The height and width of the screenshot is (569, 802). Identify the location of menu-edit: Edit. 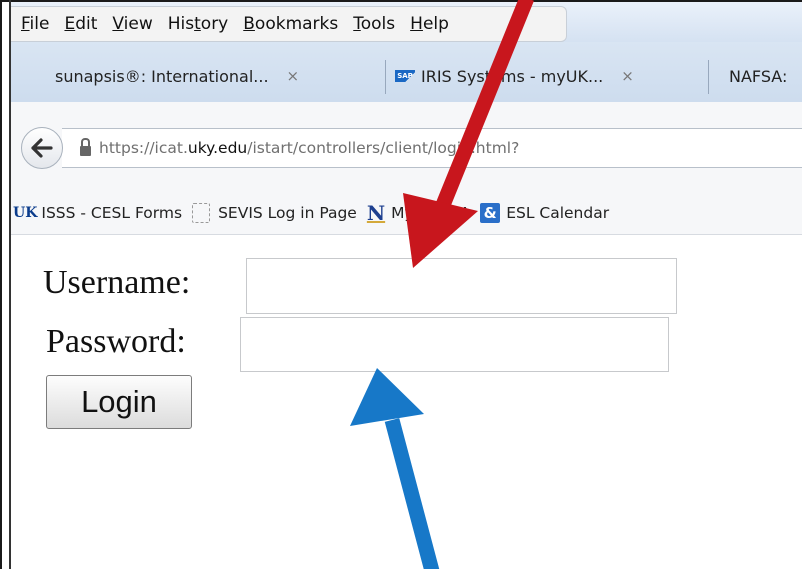
(80, 24).